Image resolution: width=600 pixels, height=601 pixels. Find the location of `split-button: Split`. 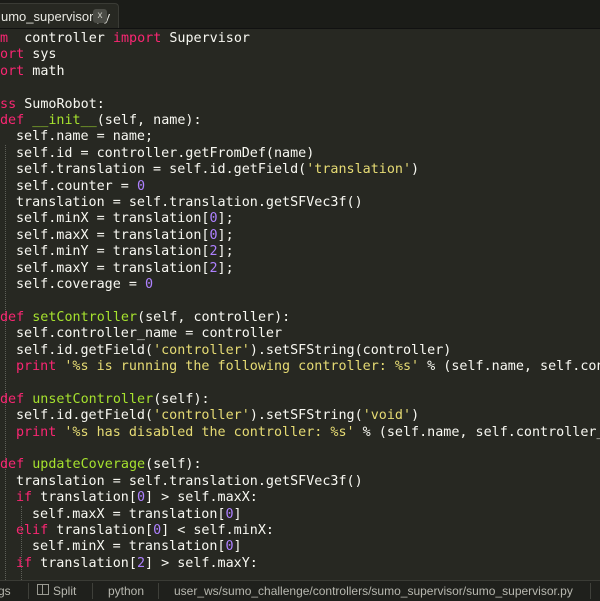

split-button: Split is located at coordinates (56, 591).